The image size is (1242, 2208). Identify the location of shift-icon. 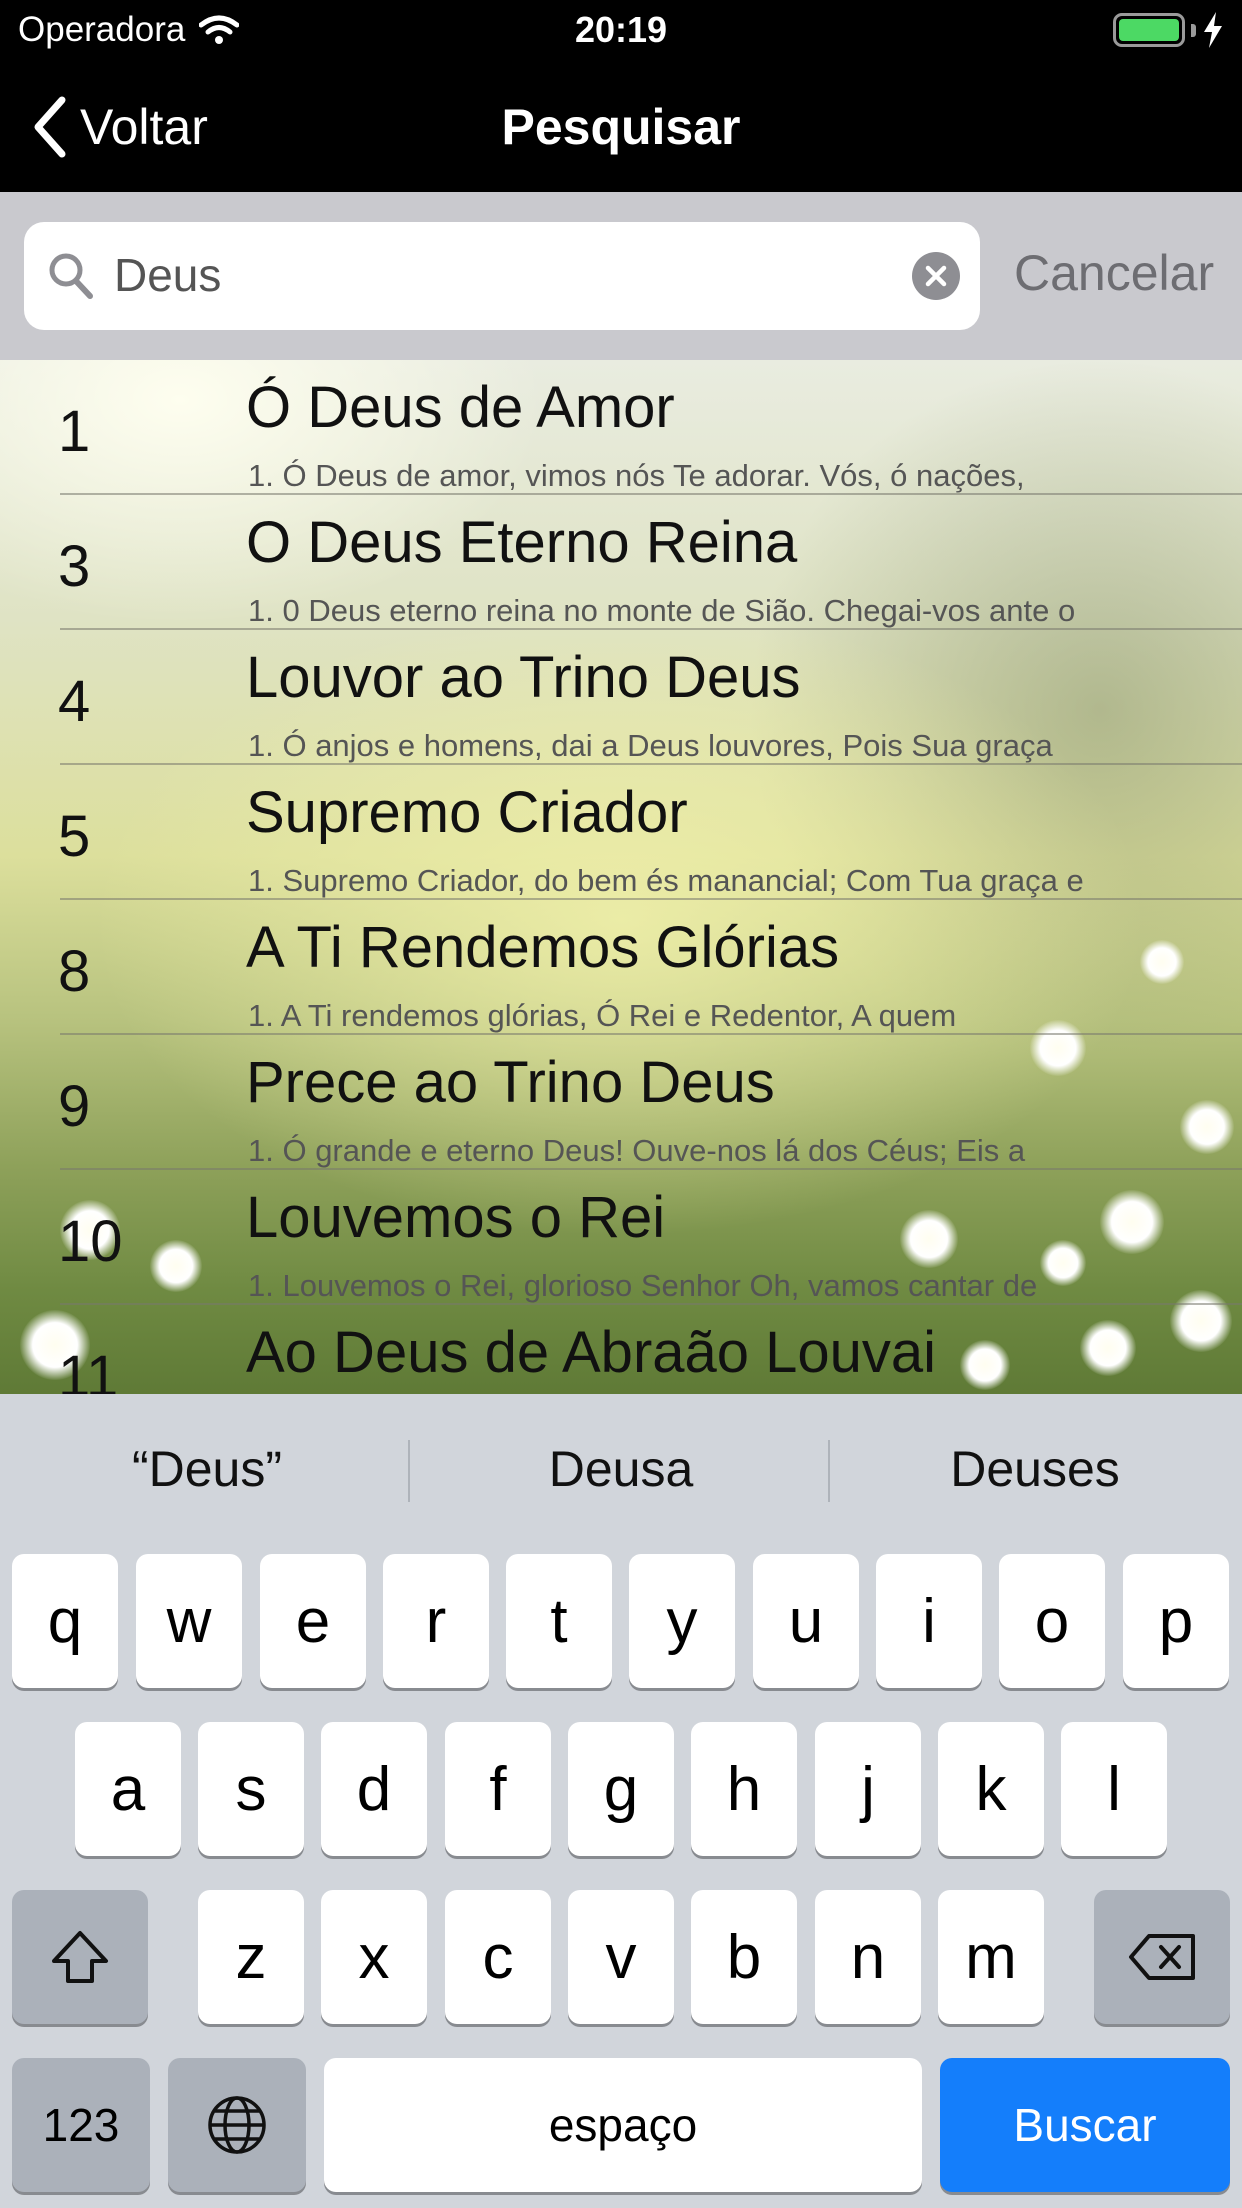
(80, 1957).